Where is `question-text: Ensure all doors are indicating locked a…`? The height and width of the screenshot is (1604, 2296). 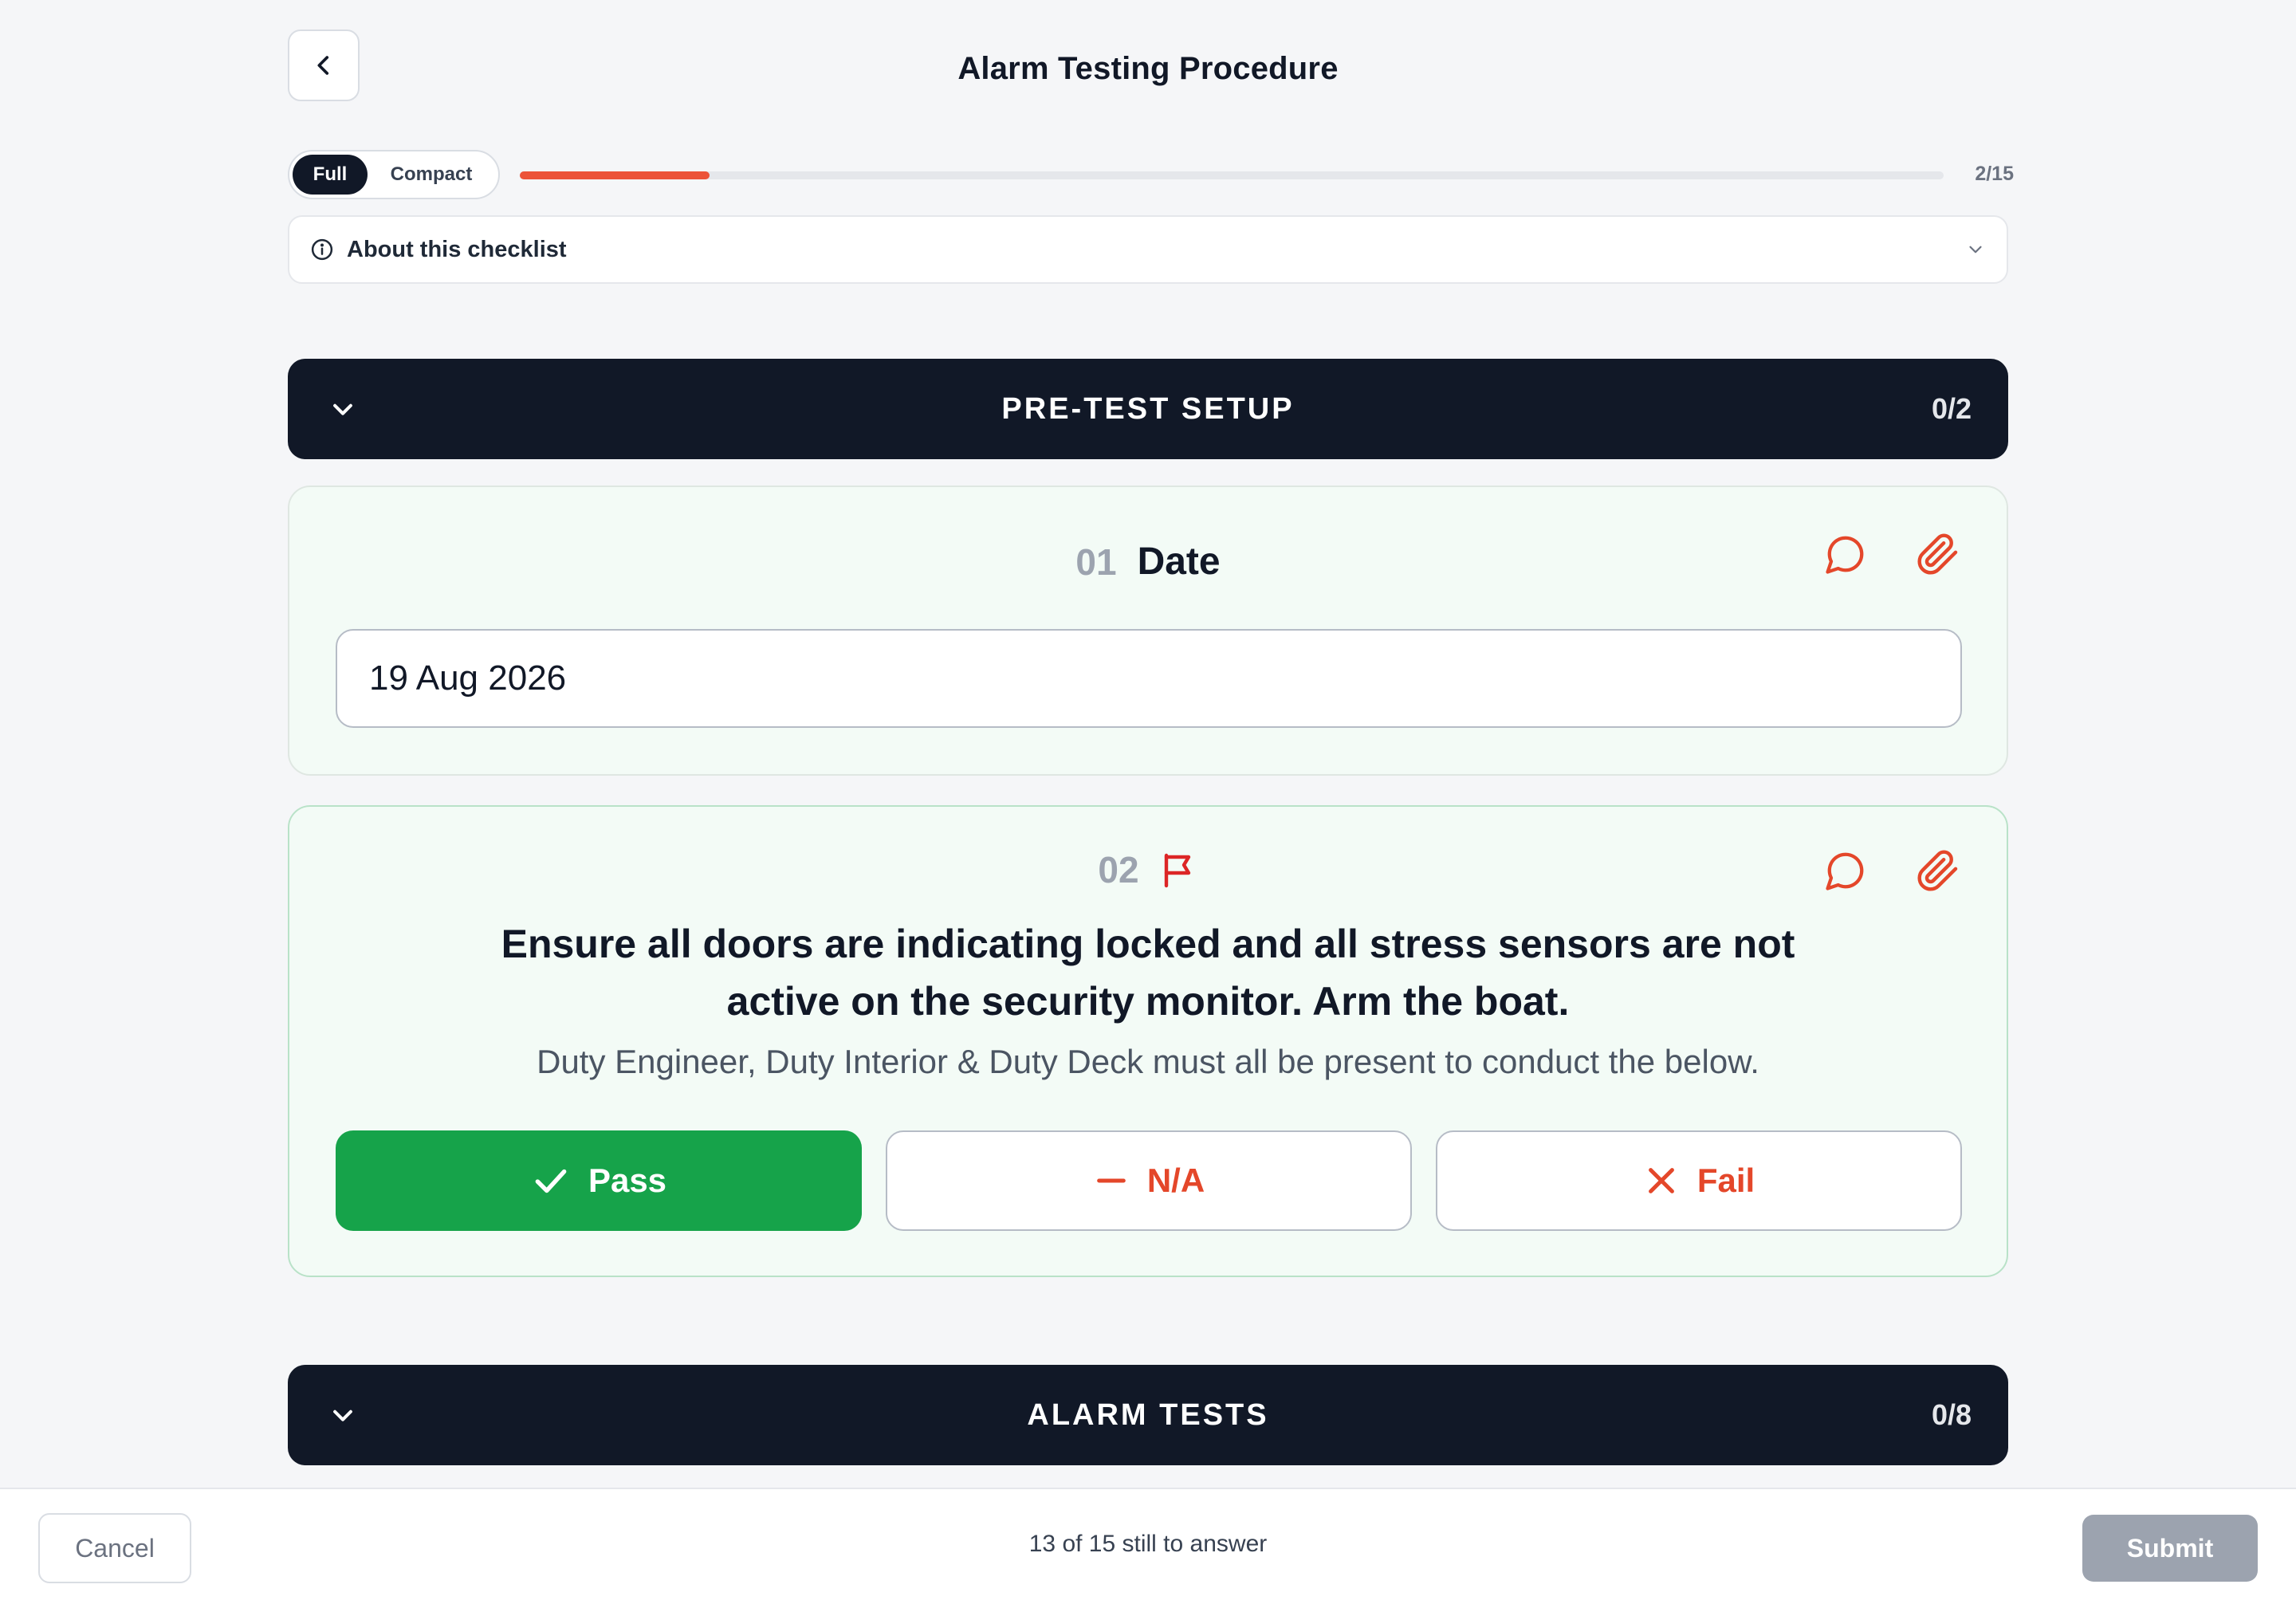
question-text: Ensure all doors are indicating locked a… is located at coordinates (1148, 973).